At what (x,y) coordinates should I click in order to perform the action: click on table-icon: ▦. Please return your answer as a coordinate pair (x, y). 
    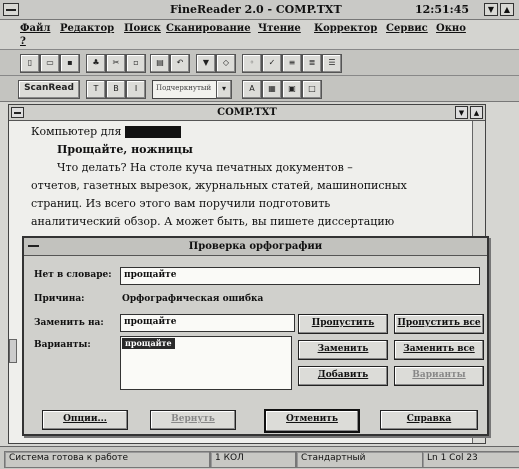
    Looking at the image, I should click on (272, 89).